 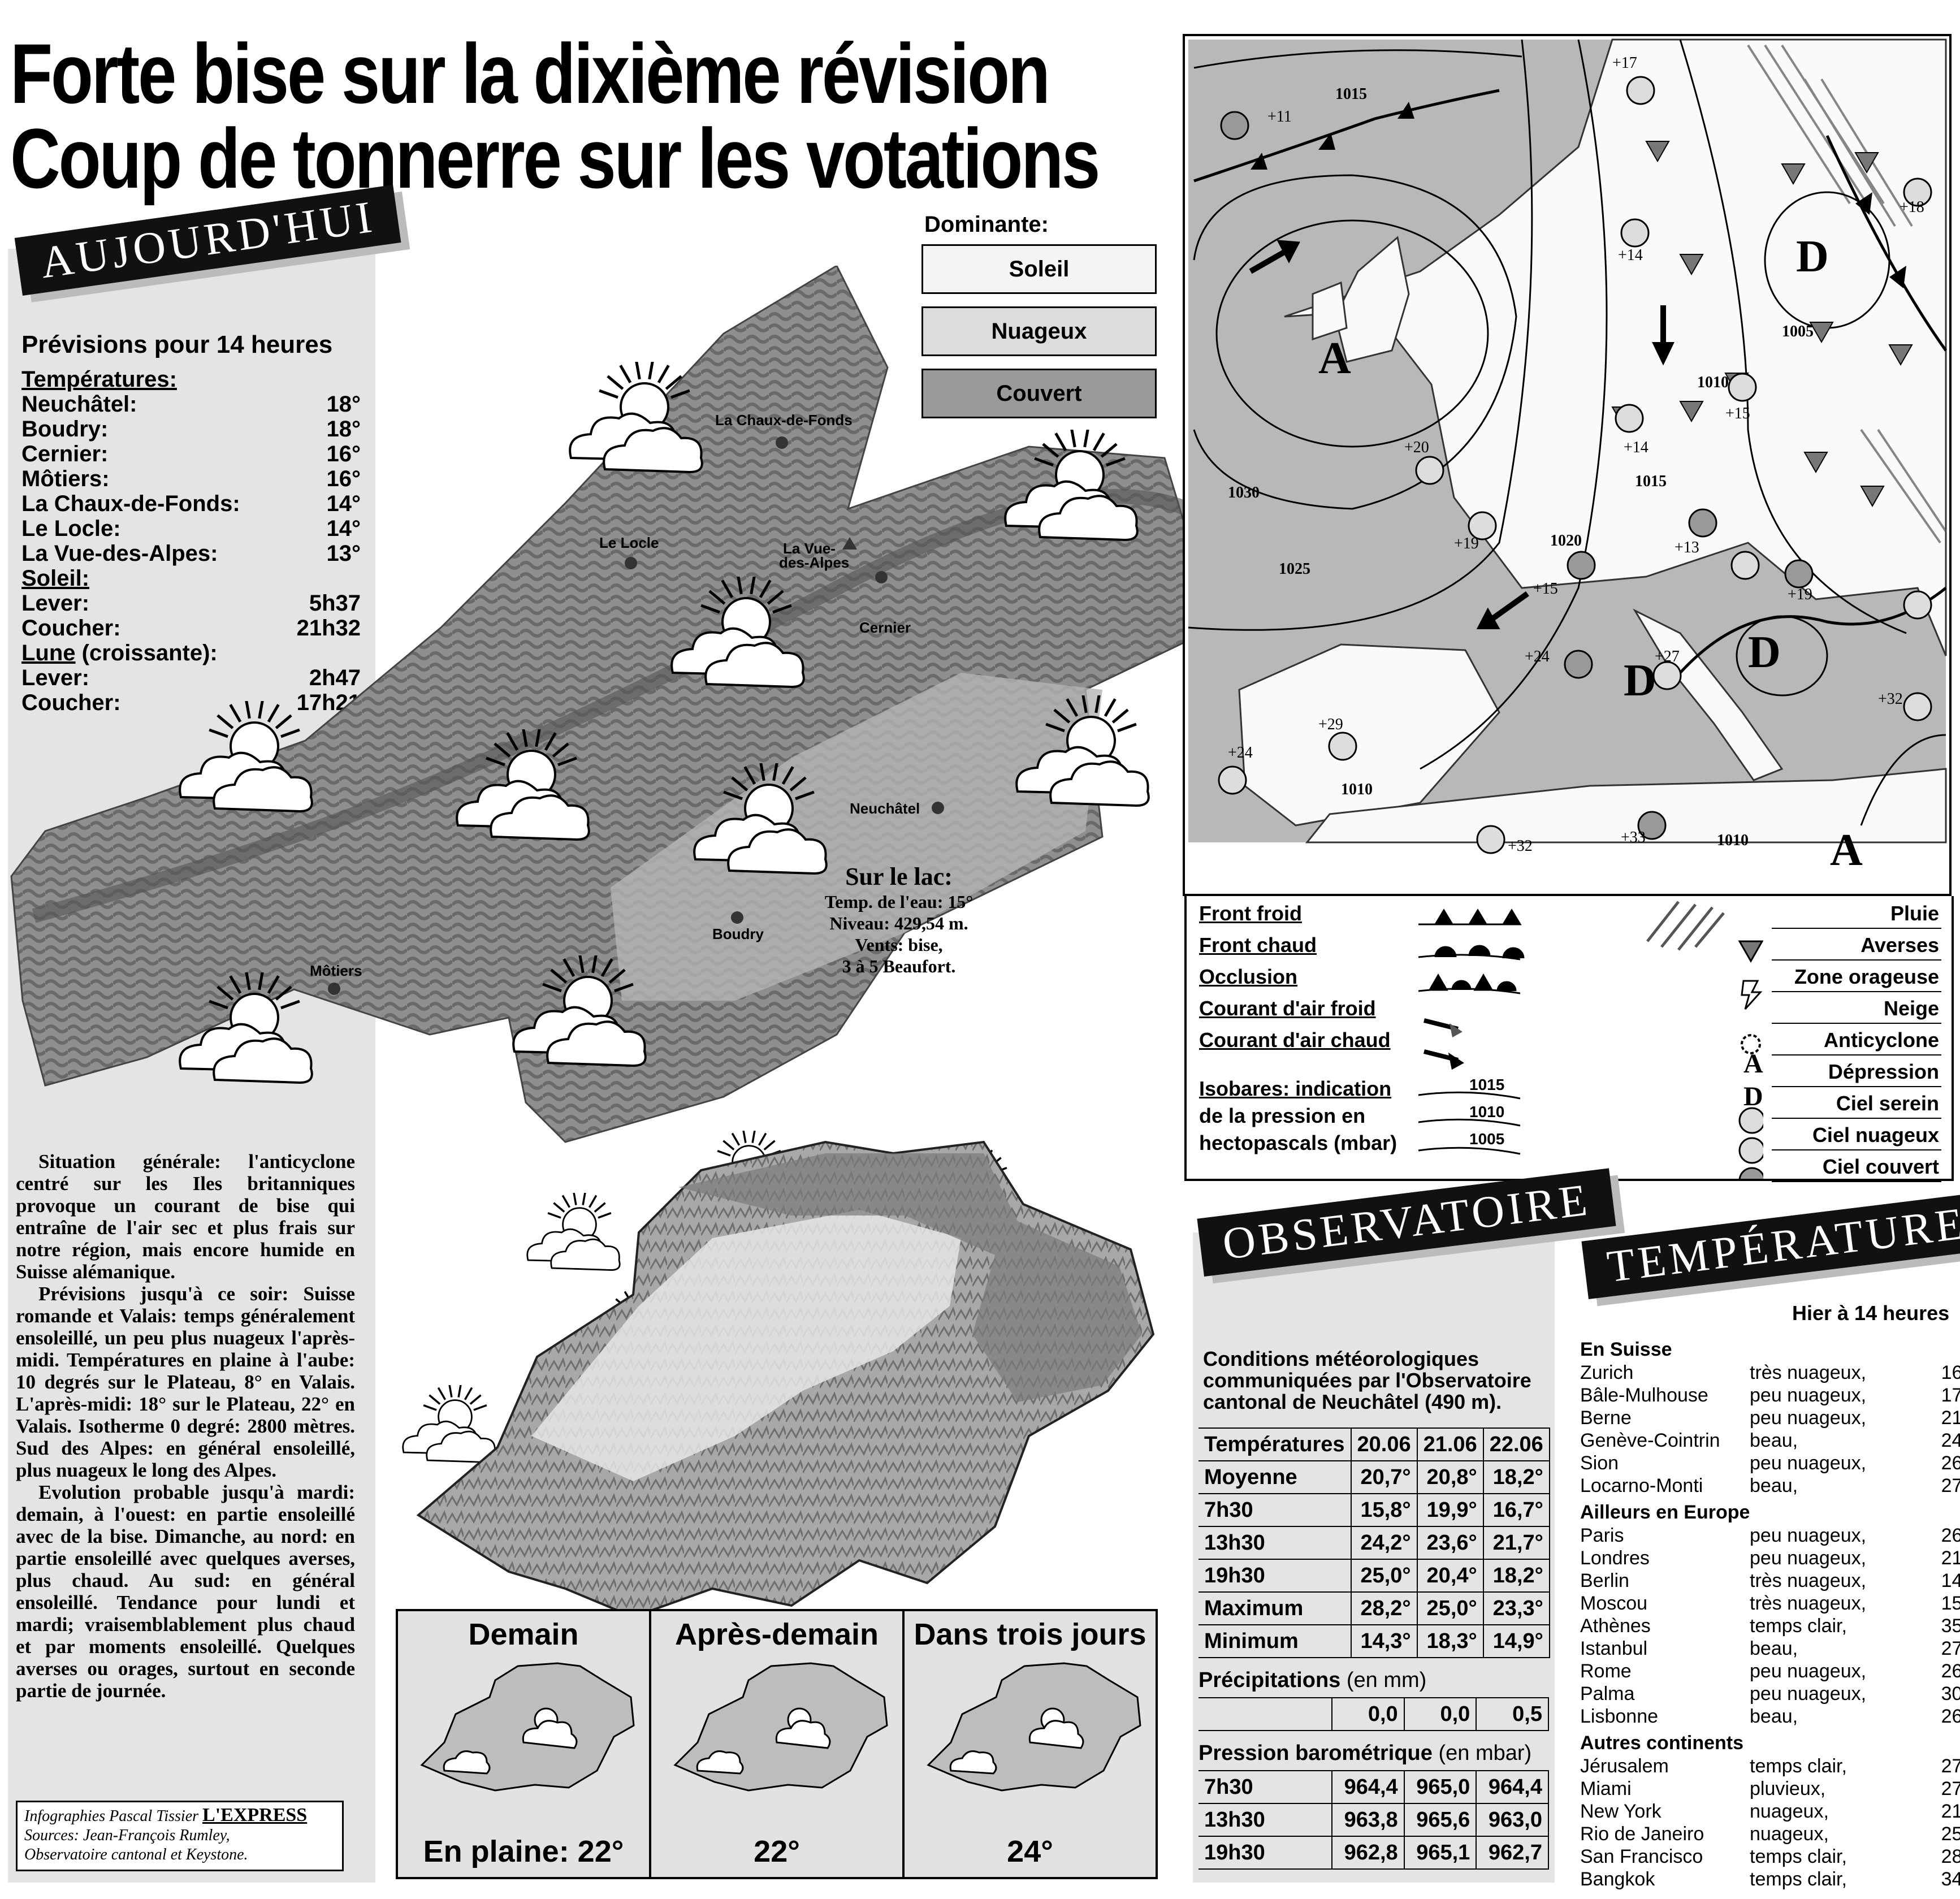 What do you see at coordinates (1384, 1477) in the screenshot?
I see `obs-cell: 20,7°` at bounding box center [1384, 1477].